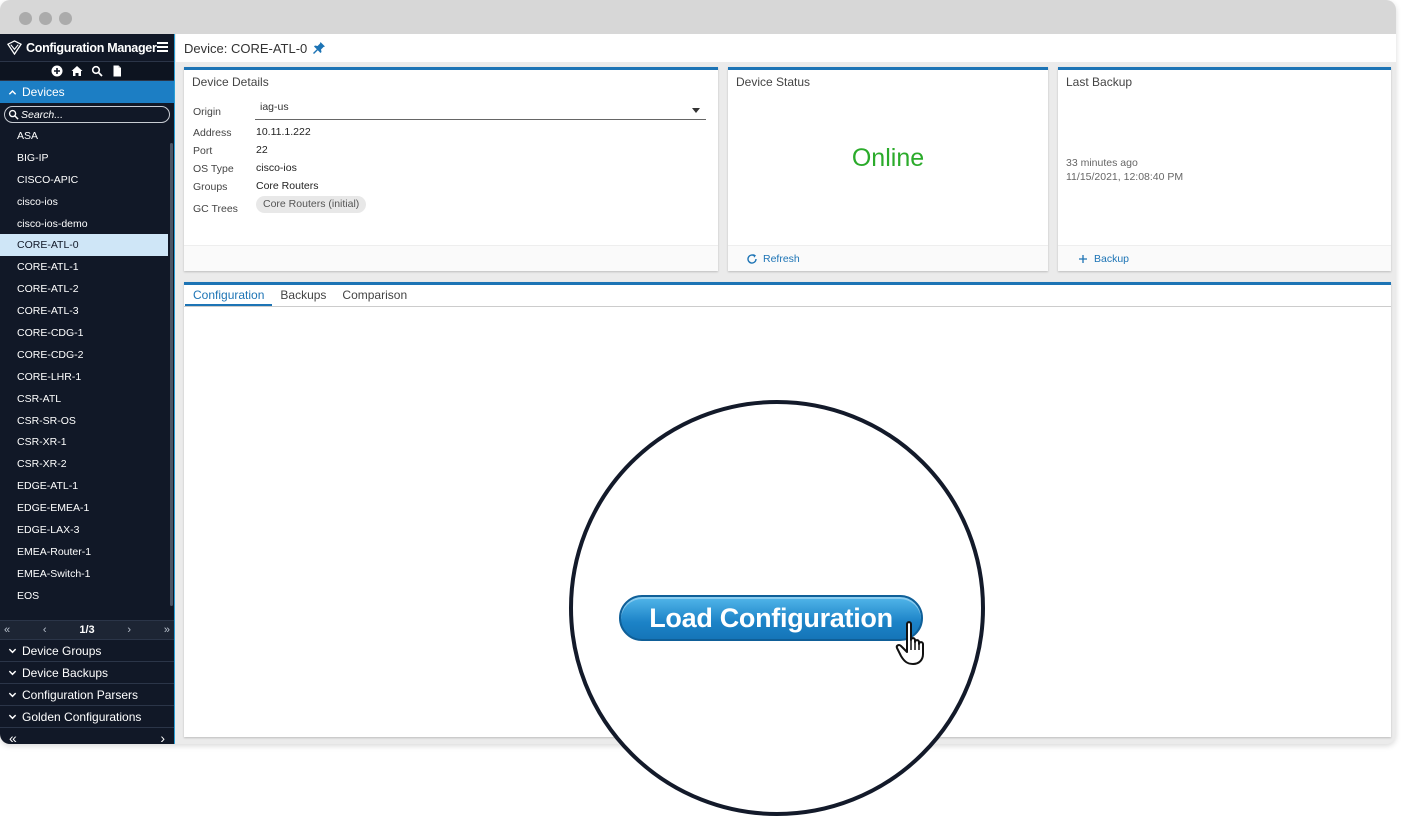 The width and height of the screenshot is (1401, 816). What do you see at coordinates (87, 92) in the screenshot?
I see `devices-section-header: Devices` at bounding box center [87, 92].